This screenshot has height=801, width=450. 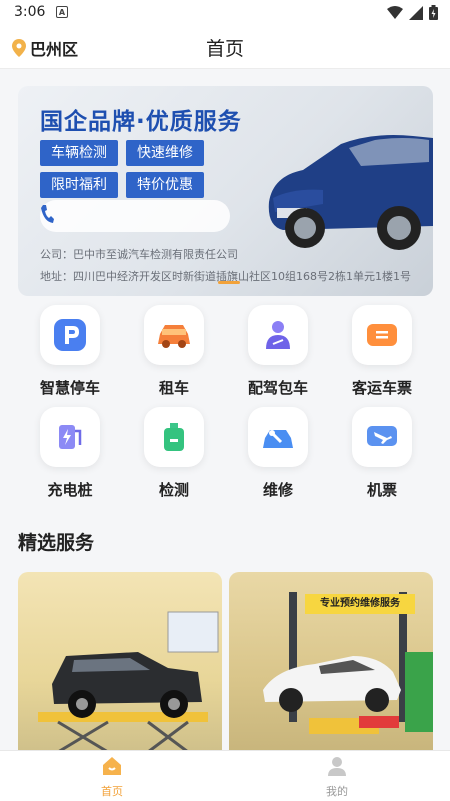 I want to click on service-label: 检测, so click(x=173, y=490).